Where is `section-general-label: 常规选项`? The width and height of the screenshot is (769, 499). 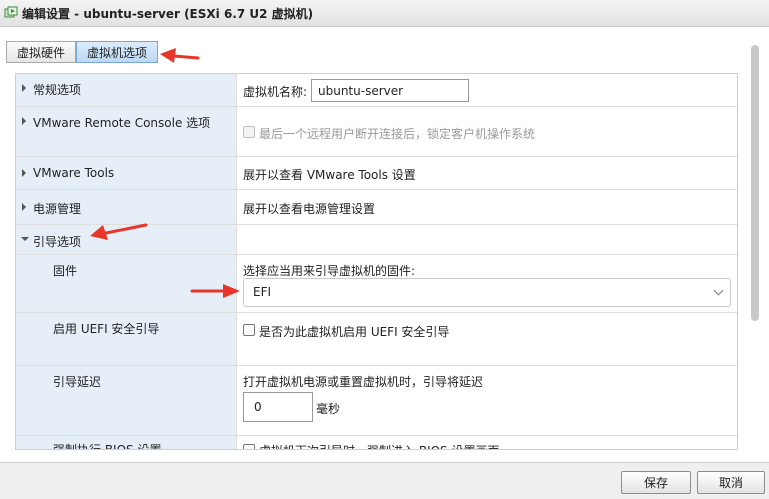
section-general-label: 常规选项 is located at coordinates (57, 90).